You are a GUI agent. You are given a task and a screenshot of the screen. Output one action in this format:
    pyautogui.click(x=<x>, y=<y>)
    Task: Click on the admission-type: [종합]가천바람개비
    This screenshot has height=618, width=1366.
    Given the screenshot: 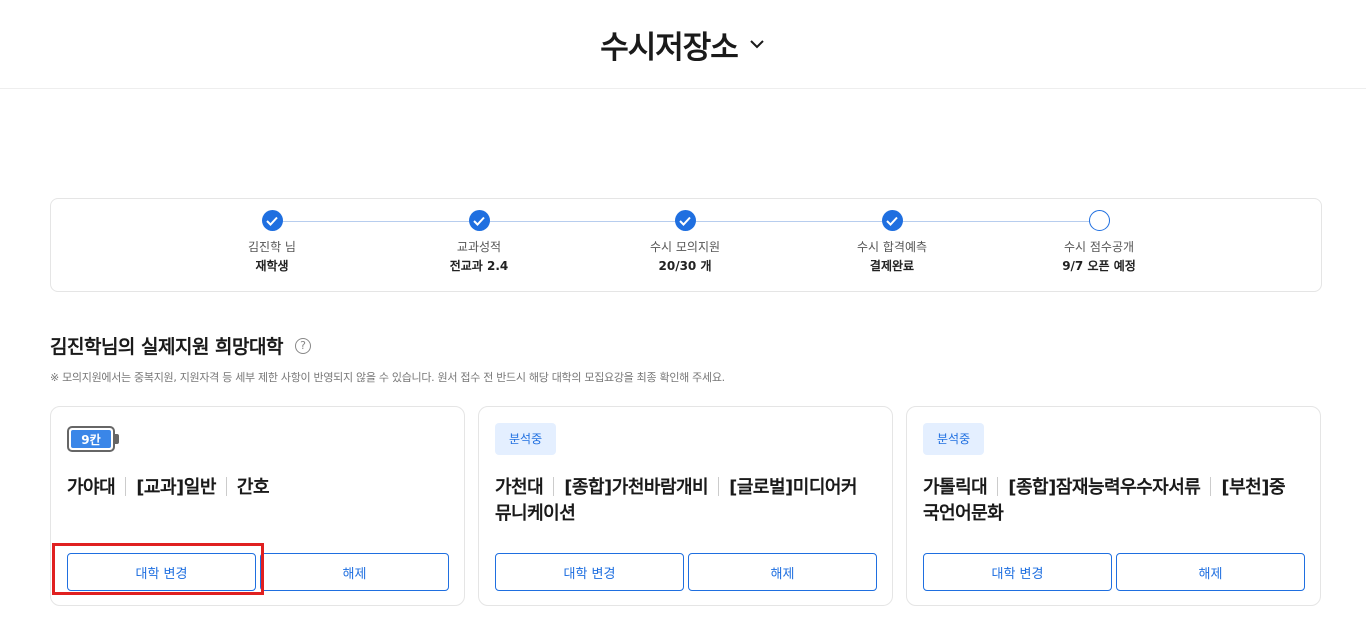 What is the action you would take?
    pyautogui.click(x=636, y=487)
    